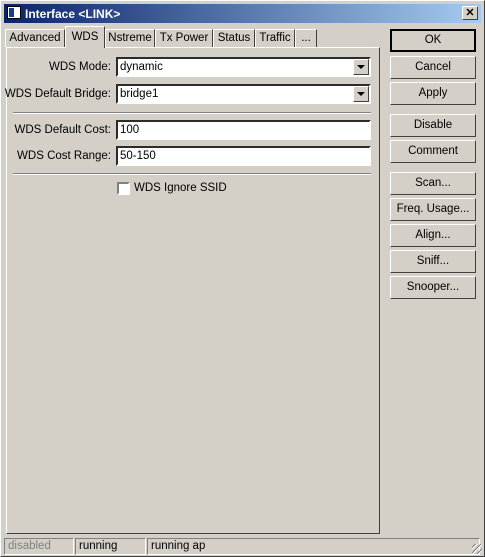 The image size is (485, 557). I want to click on window-title: Interface <LINK>, so click(73, 14).